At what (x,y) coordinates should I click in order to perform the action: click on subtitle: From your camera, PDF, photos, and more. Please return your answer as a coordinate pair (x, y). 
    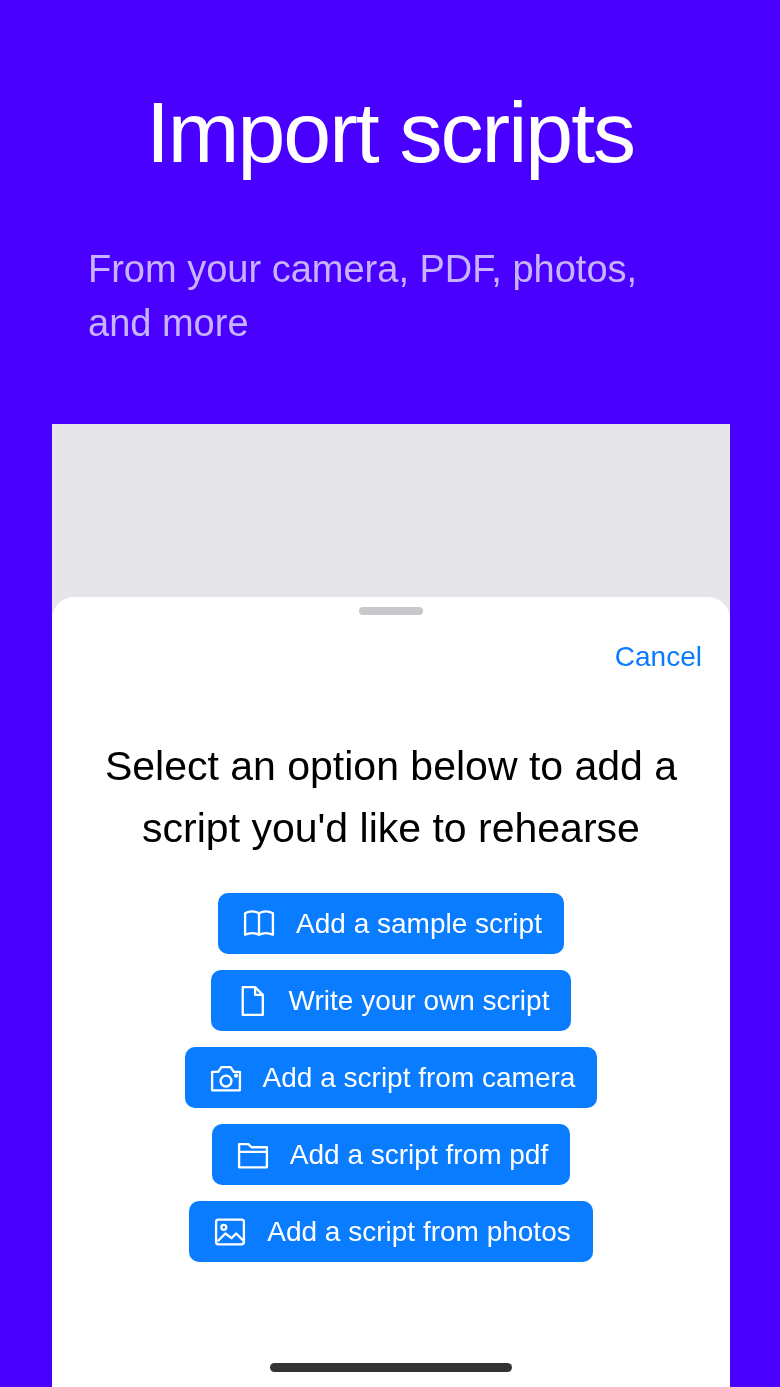
    Looking at the image, I should click on (363, 296).